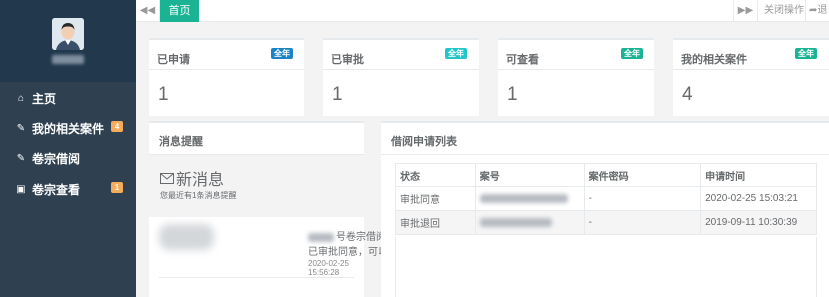 The height and width of the screenshot is (297, 829). I want to click on panel-title: 消息提醒, so click(181, 142).